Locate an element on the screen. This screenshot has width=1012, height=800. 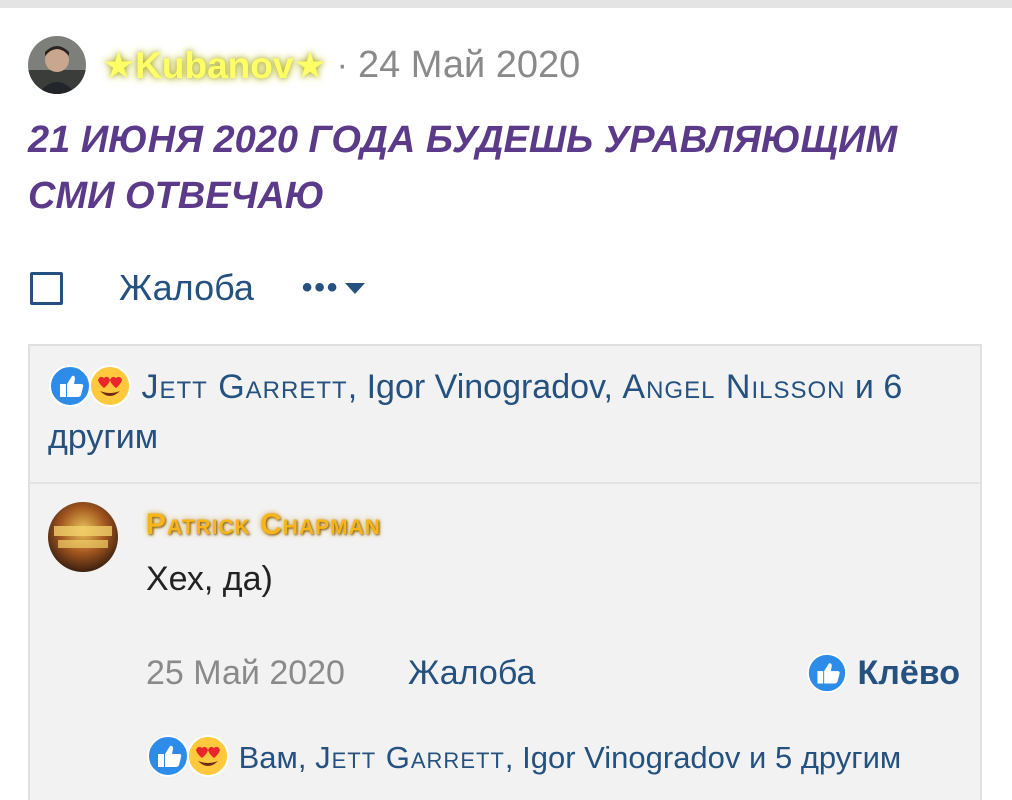
chevron-down-icon is located at coordinates (355, 288).